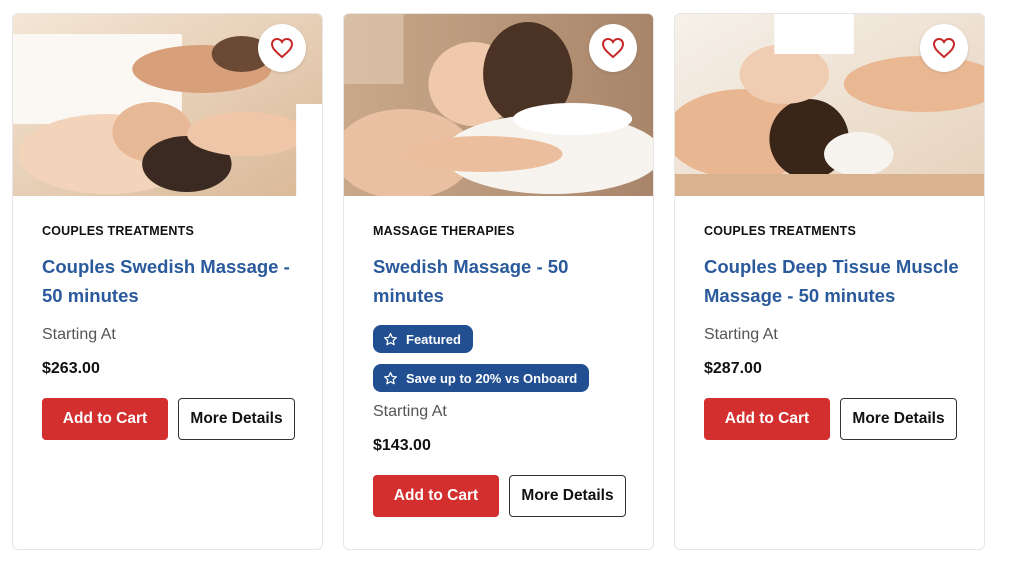 The image size is (1024, 564). I want to click on badge-label: Featured, so click(433, 339).